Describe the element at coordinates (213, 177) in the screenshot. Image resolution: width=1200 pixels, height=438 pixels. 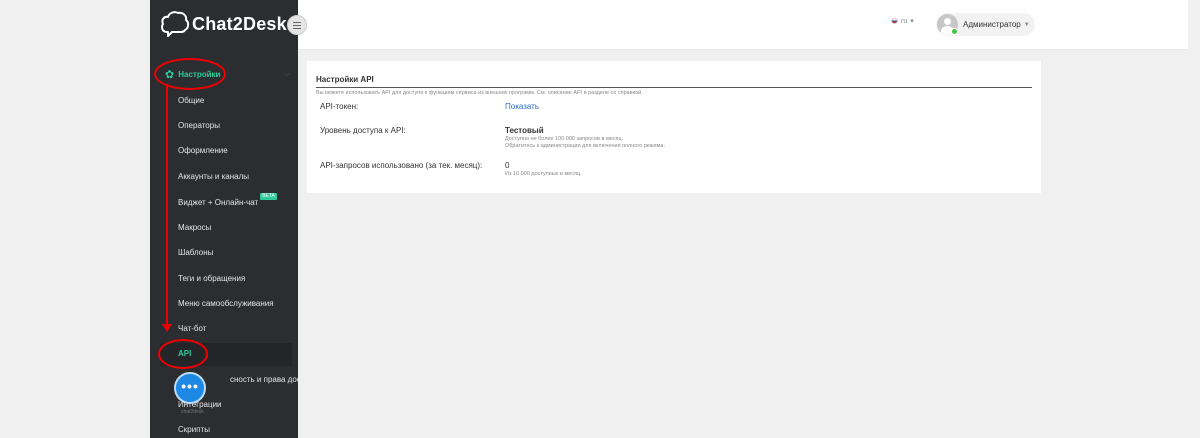
I see `sidebar-item-accounts: Аккаунты и каналы` at that location.